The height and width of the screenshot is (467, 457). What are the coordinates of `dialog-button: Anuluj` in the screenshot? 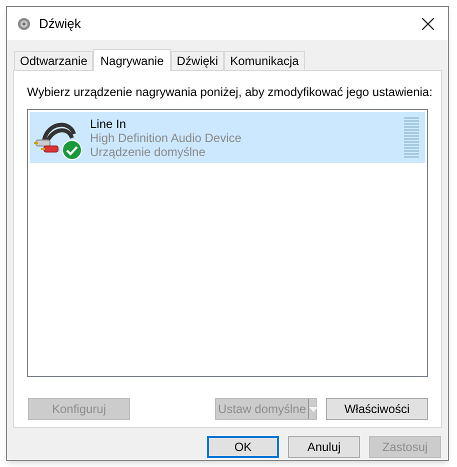 It's located at (324, 447).